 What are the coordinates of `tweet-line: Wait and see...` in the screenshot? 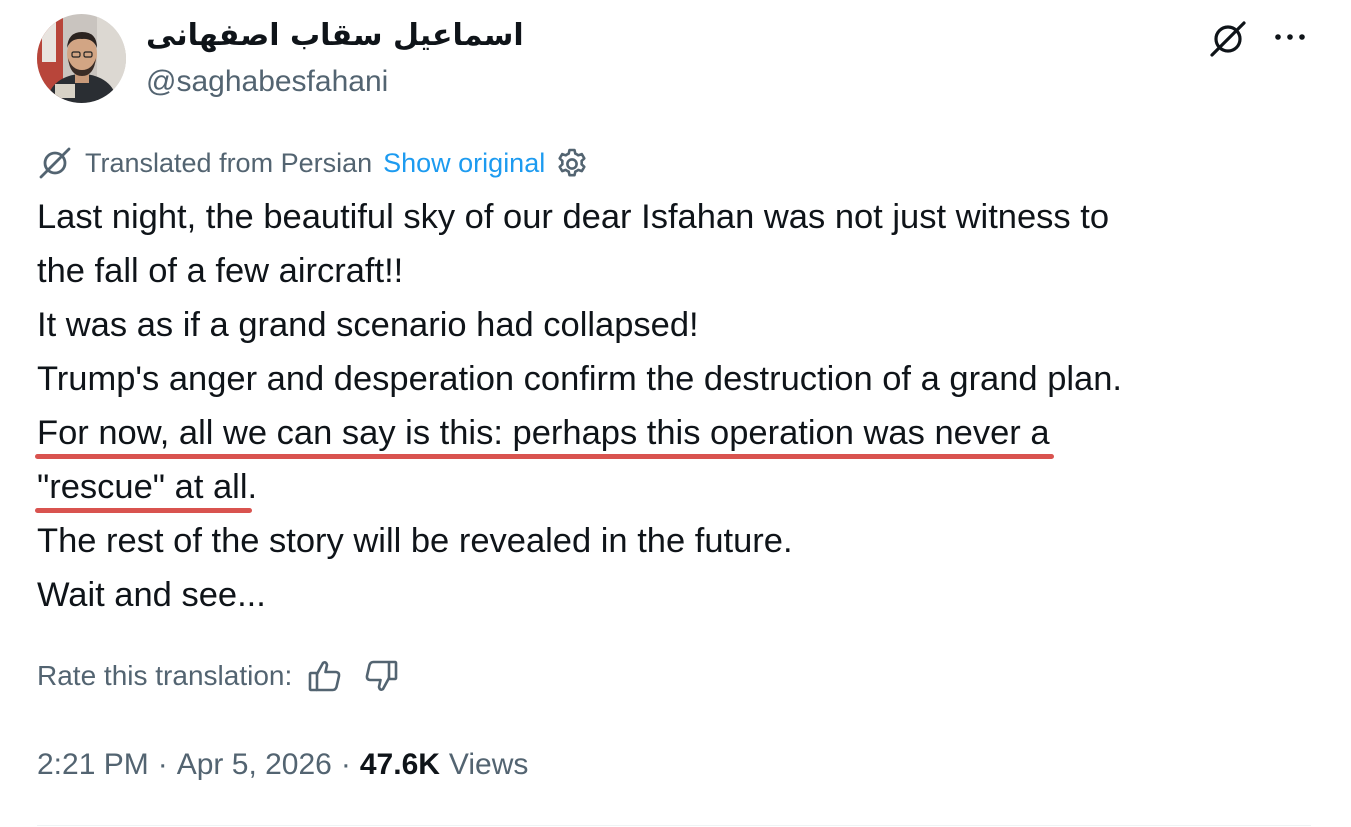 It's located at (151, 595).